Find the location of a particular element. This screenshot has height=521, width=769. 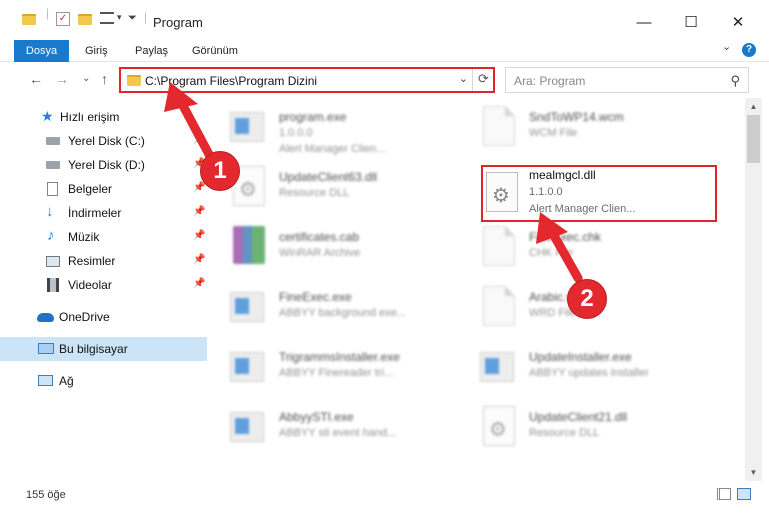

step-1-badge: 1 is located at coordinates (220, 171).